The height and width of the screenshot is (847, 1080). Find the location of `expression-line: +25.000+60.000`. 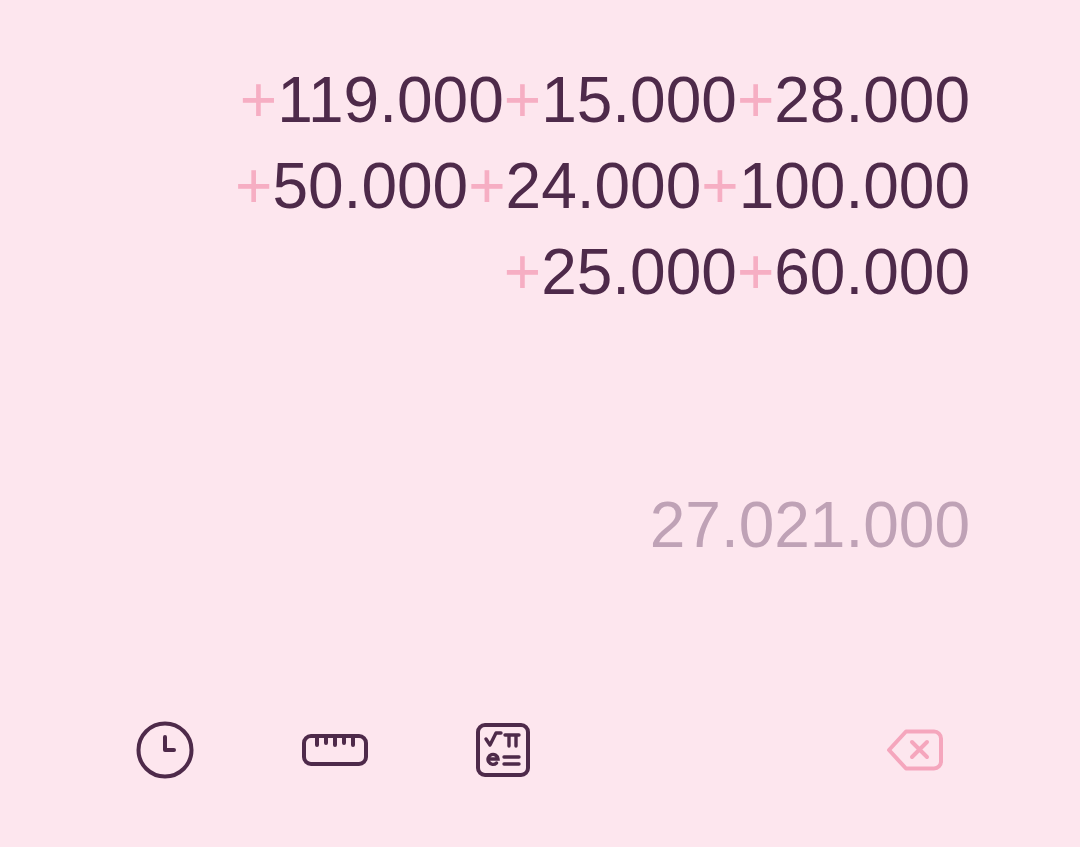

expression-line: +25.000+60.000 is located at coordinates (736, 272).